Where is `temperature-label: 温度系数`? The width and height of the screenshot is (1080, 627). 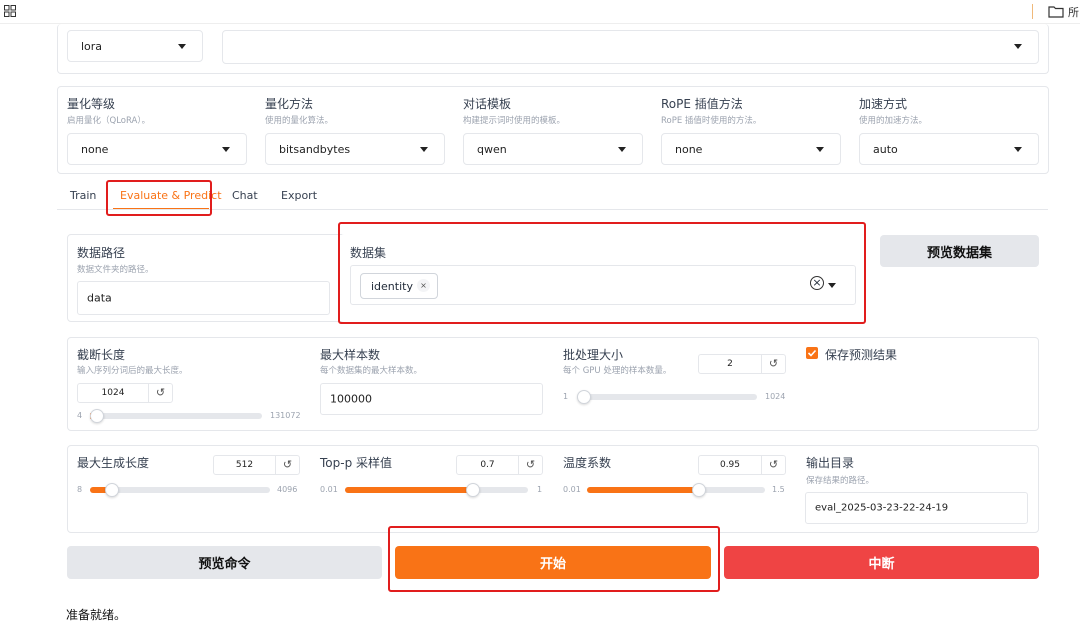 temperature-label: 温度系数 is located at coordinates (587, 463).